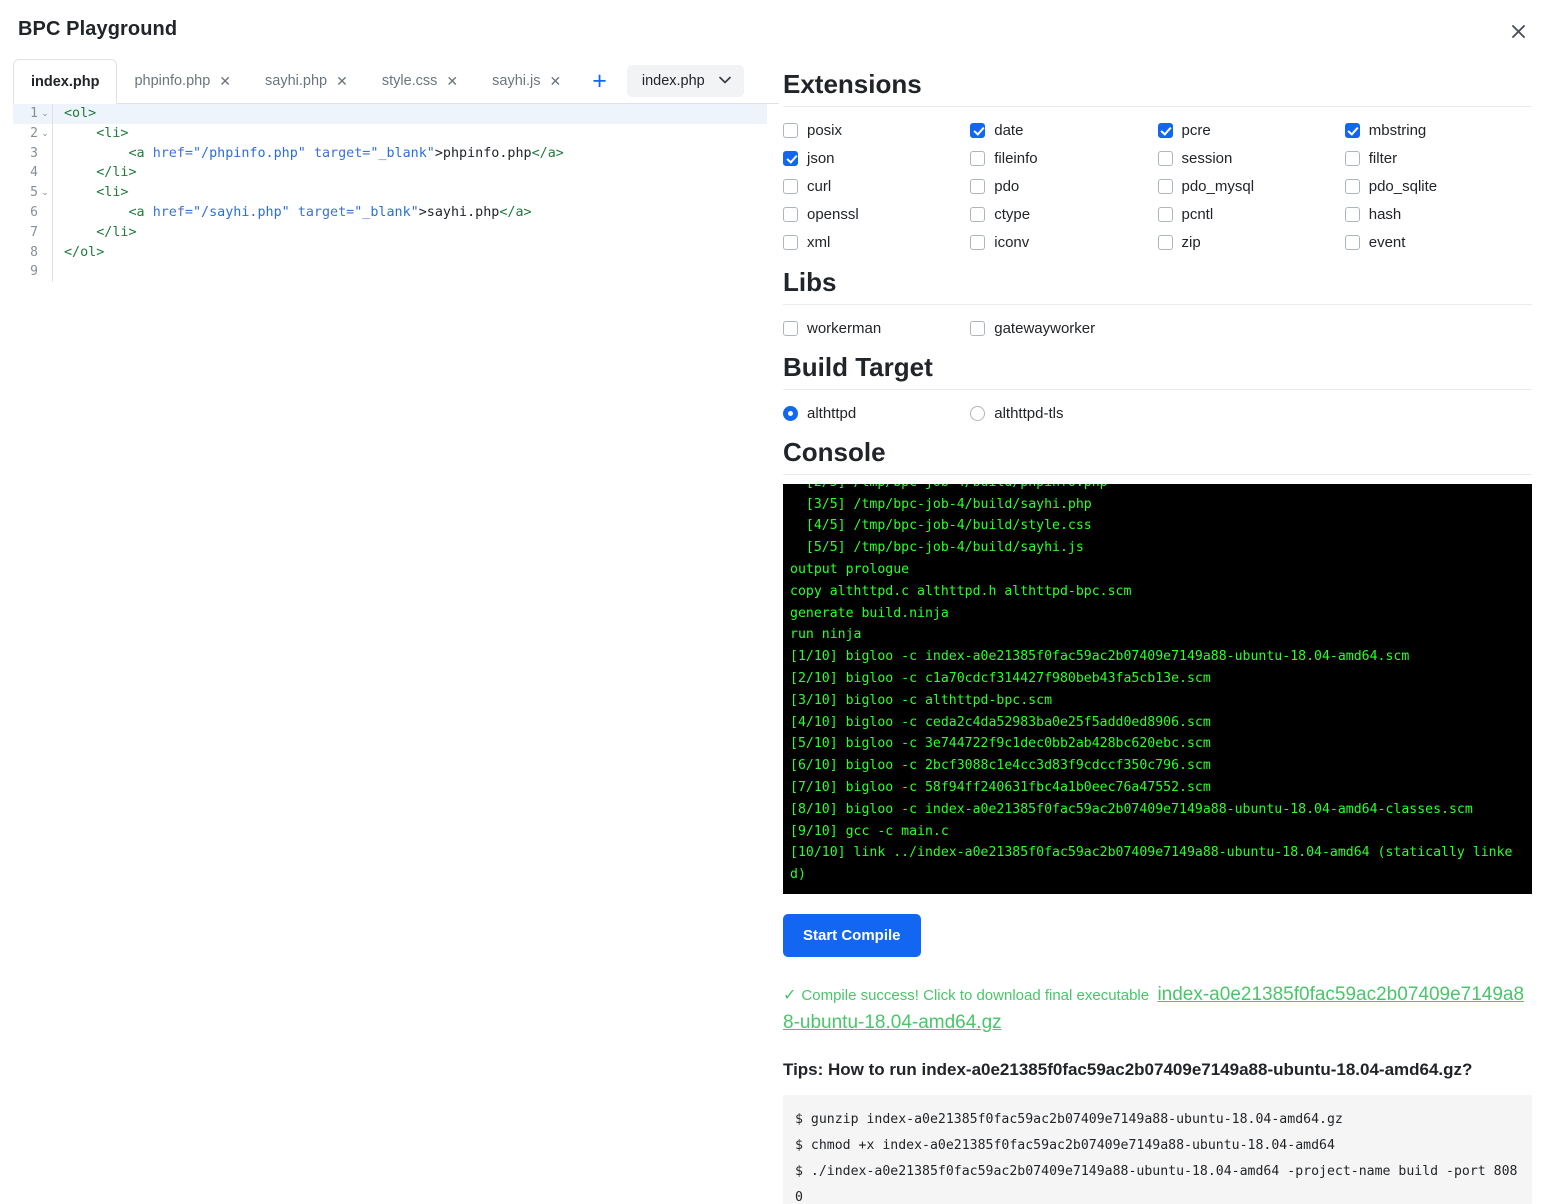 Image resolution: width=1547 pixels, height=1204 pixels. What do you see at coordinates (91, 134) in the screenshot?
I see `code-text: <li>` at bounding box center [91, 134].